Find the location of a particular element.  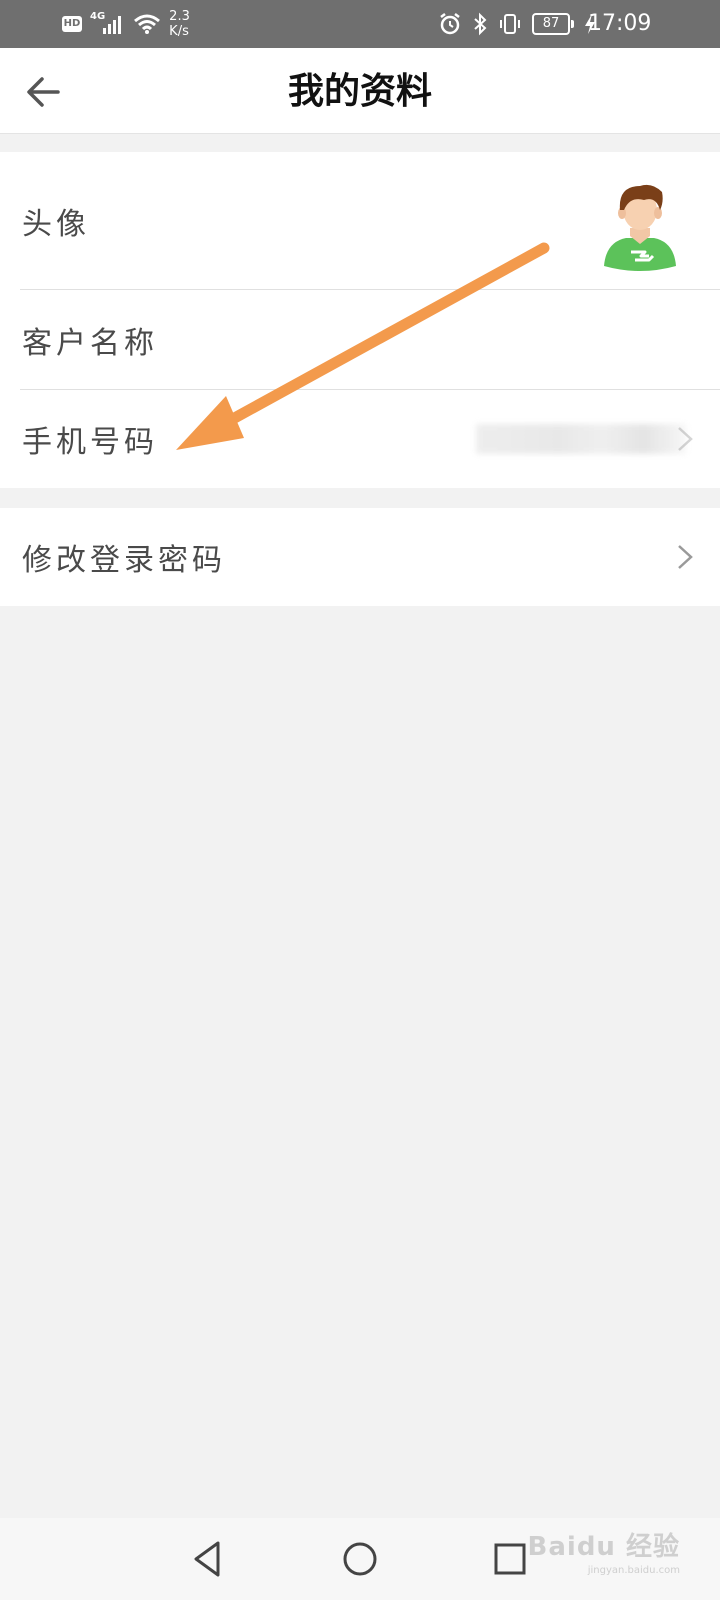

circle-home-icon is located at coordinates (360, 1559).